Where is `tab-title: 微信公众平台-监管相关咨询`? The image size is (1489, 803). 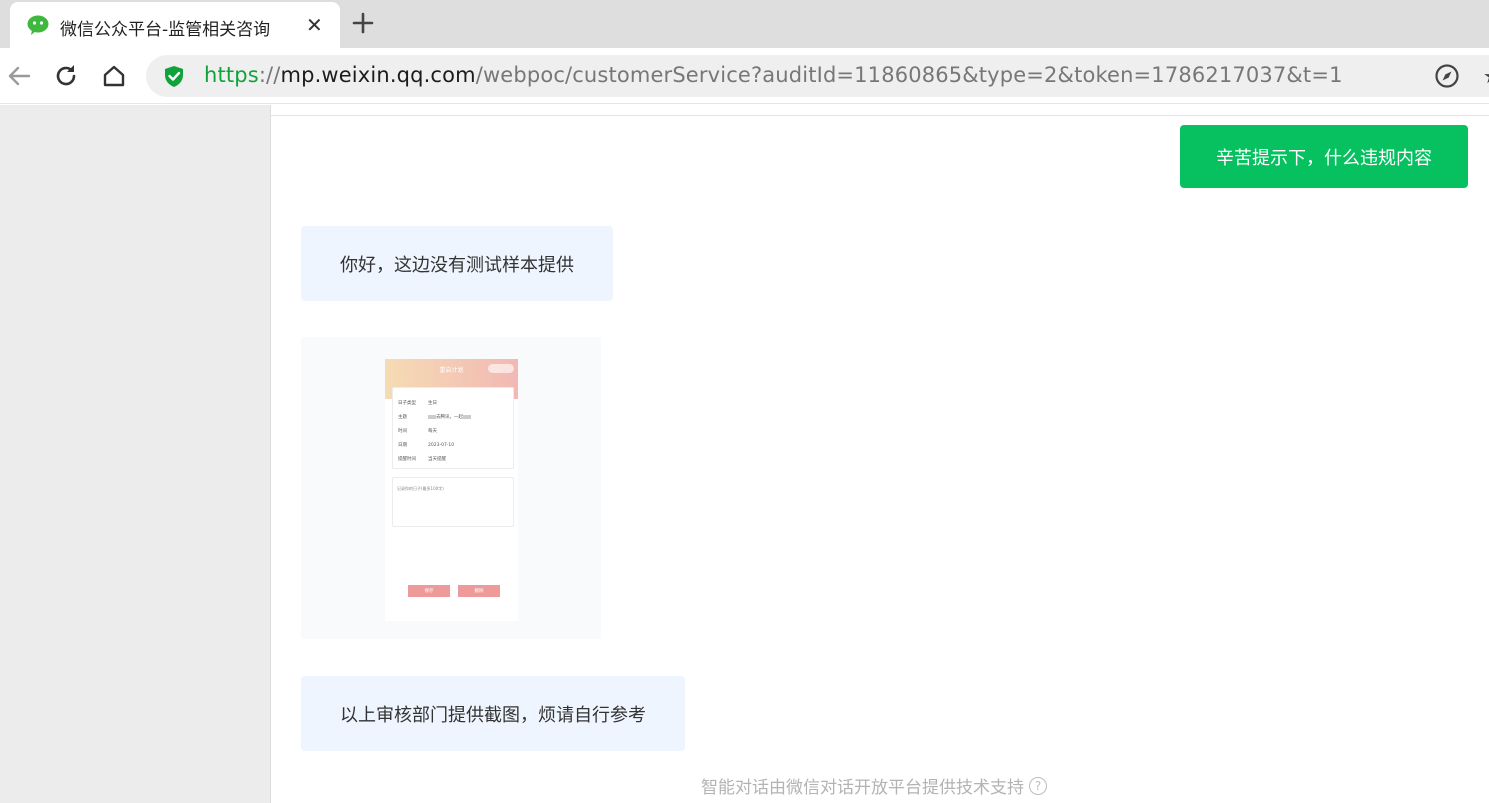
tab-title: 微信公众平台-监管相关咨询 is located at coordinates (165, 30).